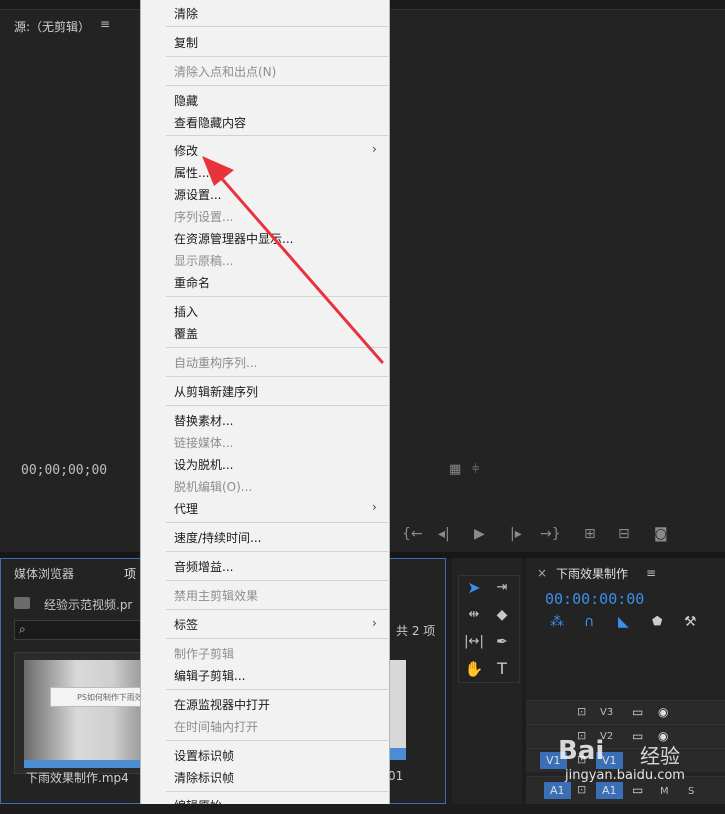 This screenshot has width=725, height=814. I want to click on timeline-timecode: 00:00:00:00, so click(594, 599).